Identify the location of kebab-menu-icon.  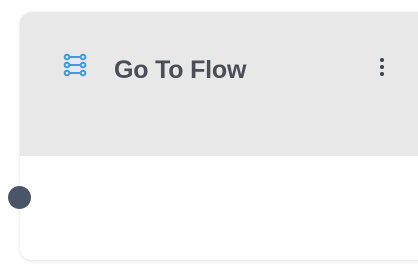
(382, 67).